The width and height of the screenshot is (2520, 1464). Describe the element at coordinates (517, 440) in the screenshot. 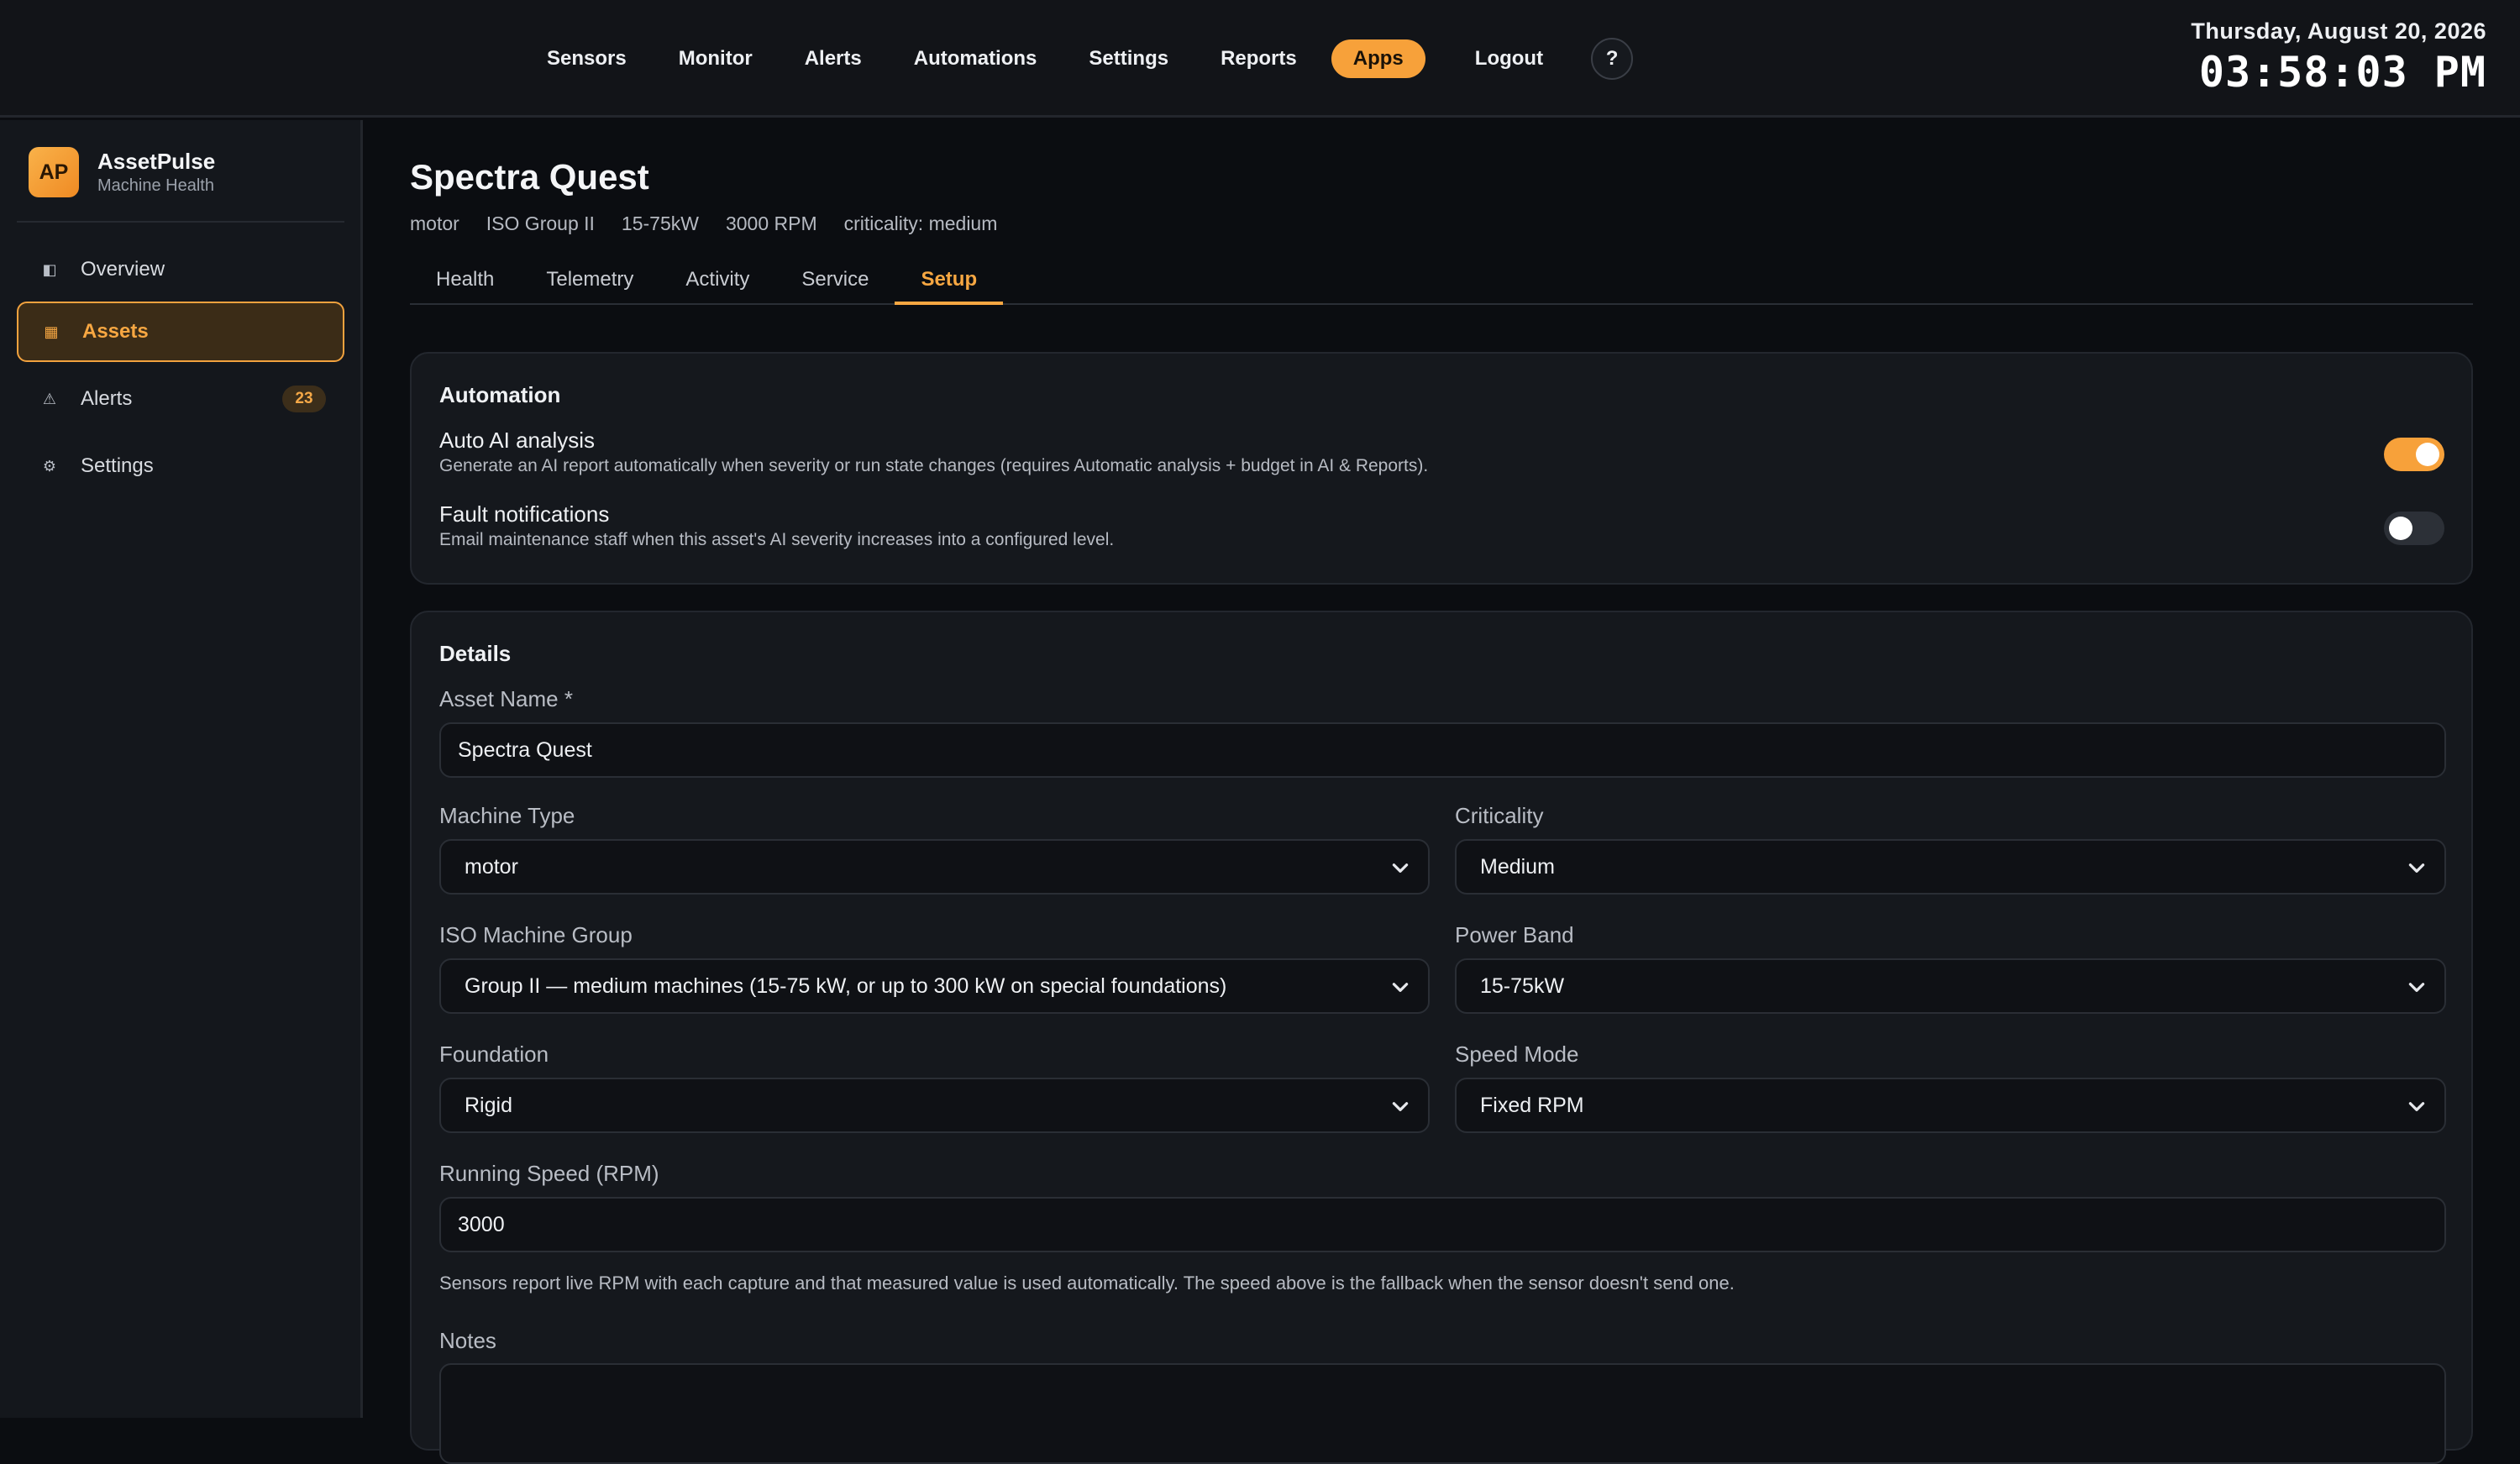

I see `auto-ai-title: Auto AI analysis` at that location.